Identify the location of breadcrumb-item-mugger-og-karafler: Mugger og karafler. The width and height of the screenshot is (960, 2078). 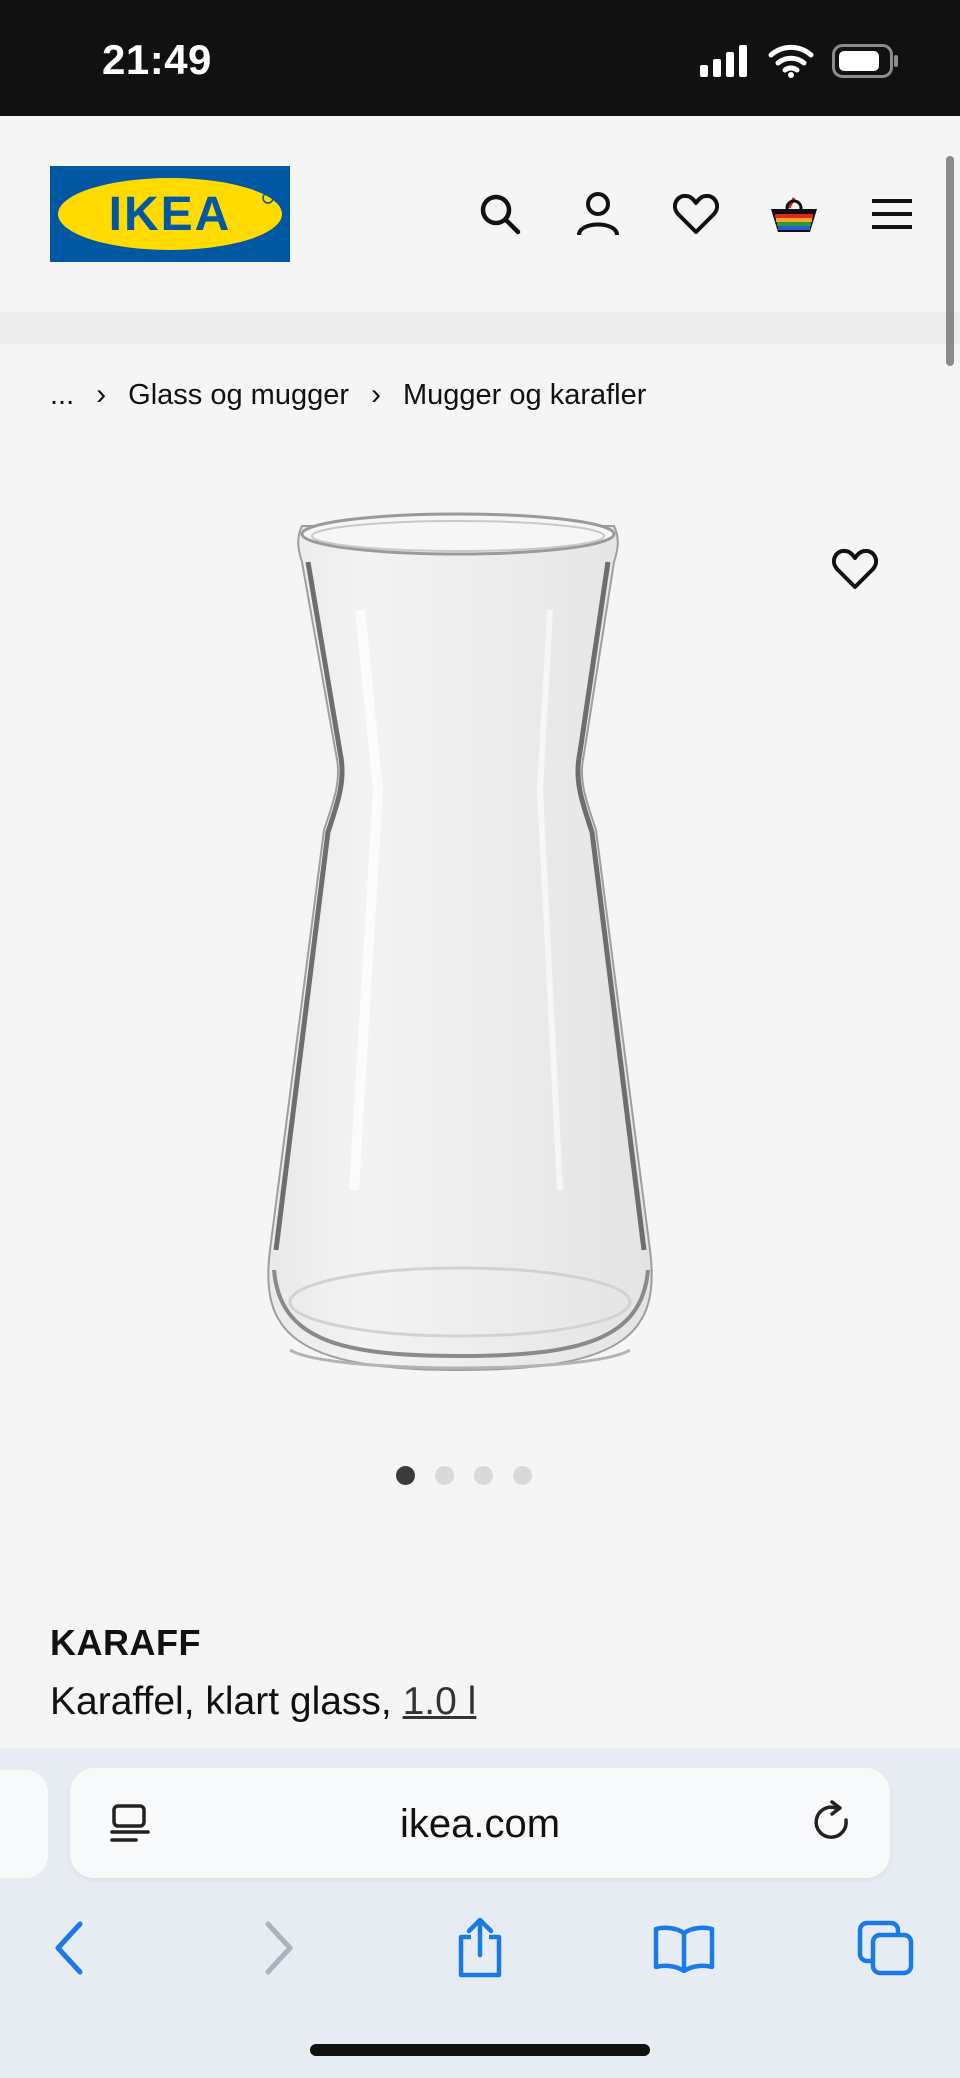
(524, 395).